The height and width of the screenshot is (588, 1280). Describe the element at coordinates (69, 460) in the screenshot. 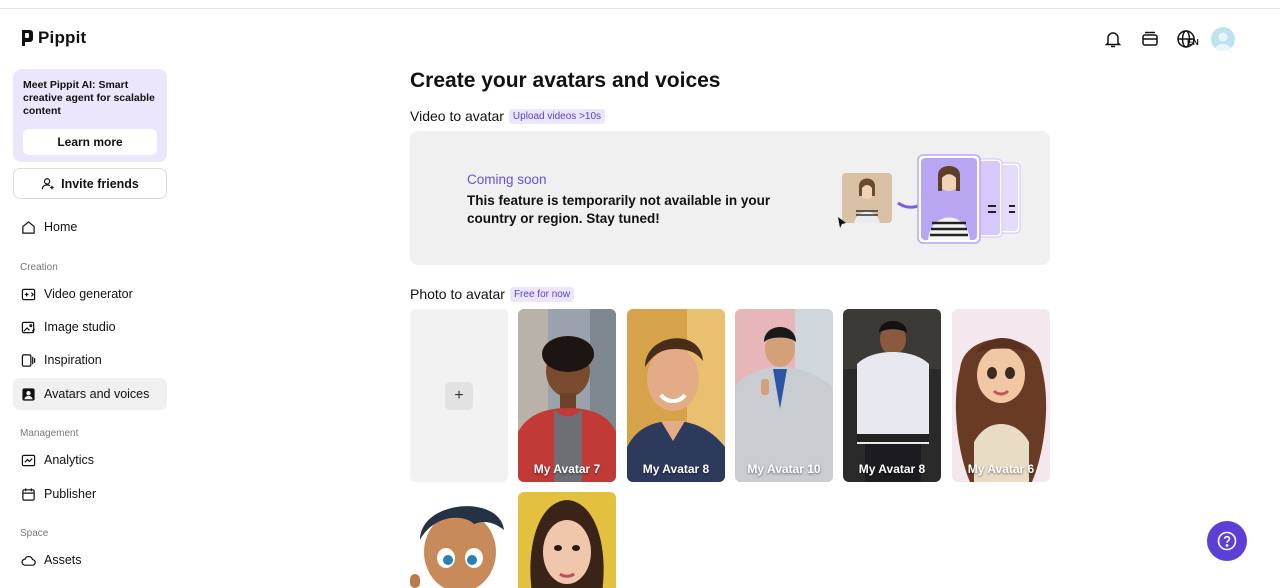

I see `sidebar-item-label: Analytics` at that location.